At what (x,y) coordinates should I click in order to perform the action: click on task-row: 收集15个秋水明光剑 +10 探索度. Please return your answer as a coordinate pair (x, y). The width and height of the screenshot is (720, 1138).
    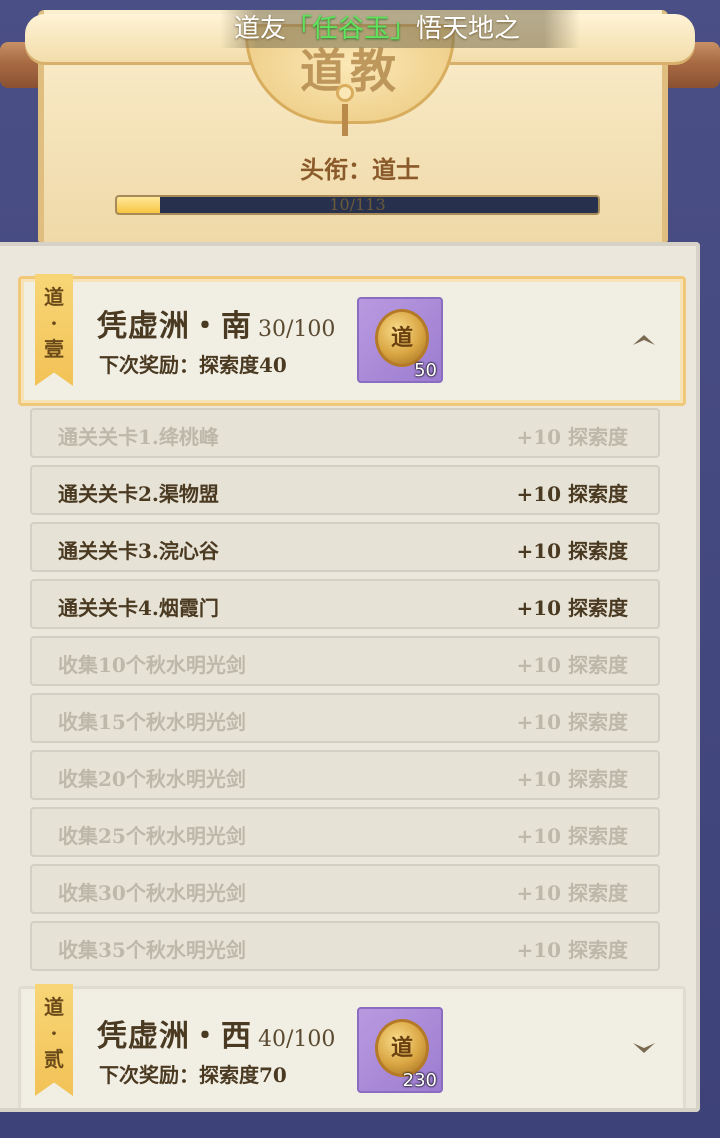
    Looking at the image, I should click on (345, 718).